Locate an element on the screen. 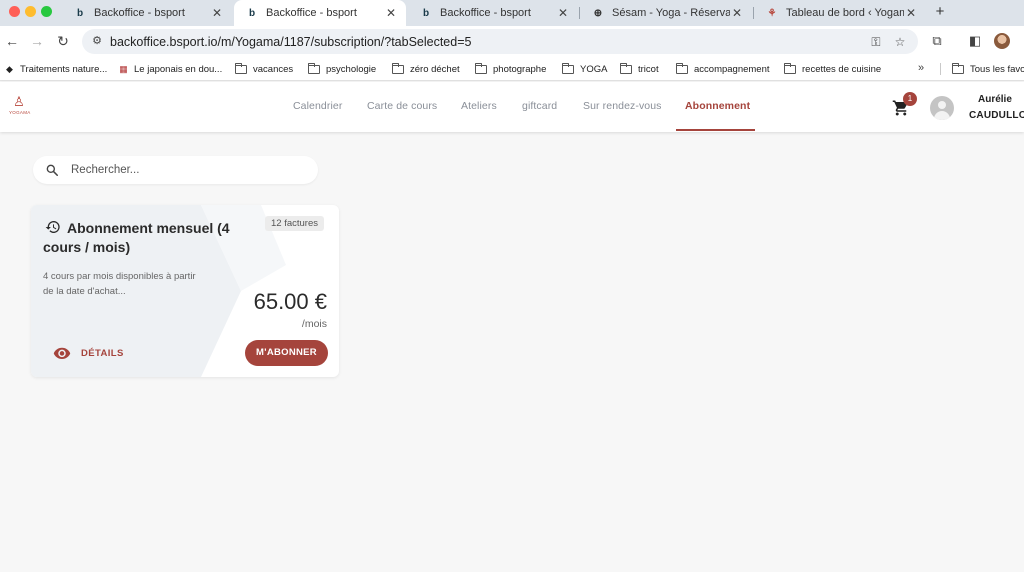  back-arrow-icon: ← is located at coordinates (12, 41).